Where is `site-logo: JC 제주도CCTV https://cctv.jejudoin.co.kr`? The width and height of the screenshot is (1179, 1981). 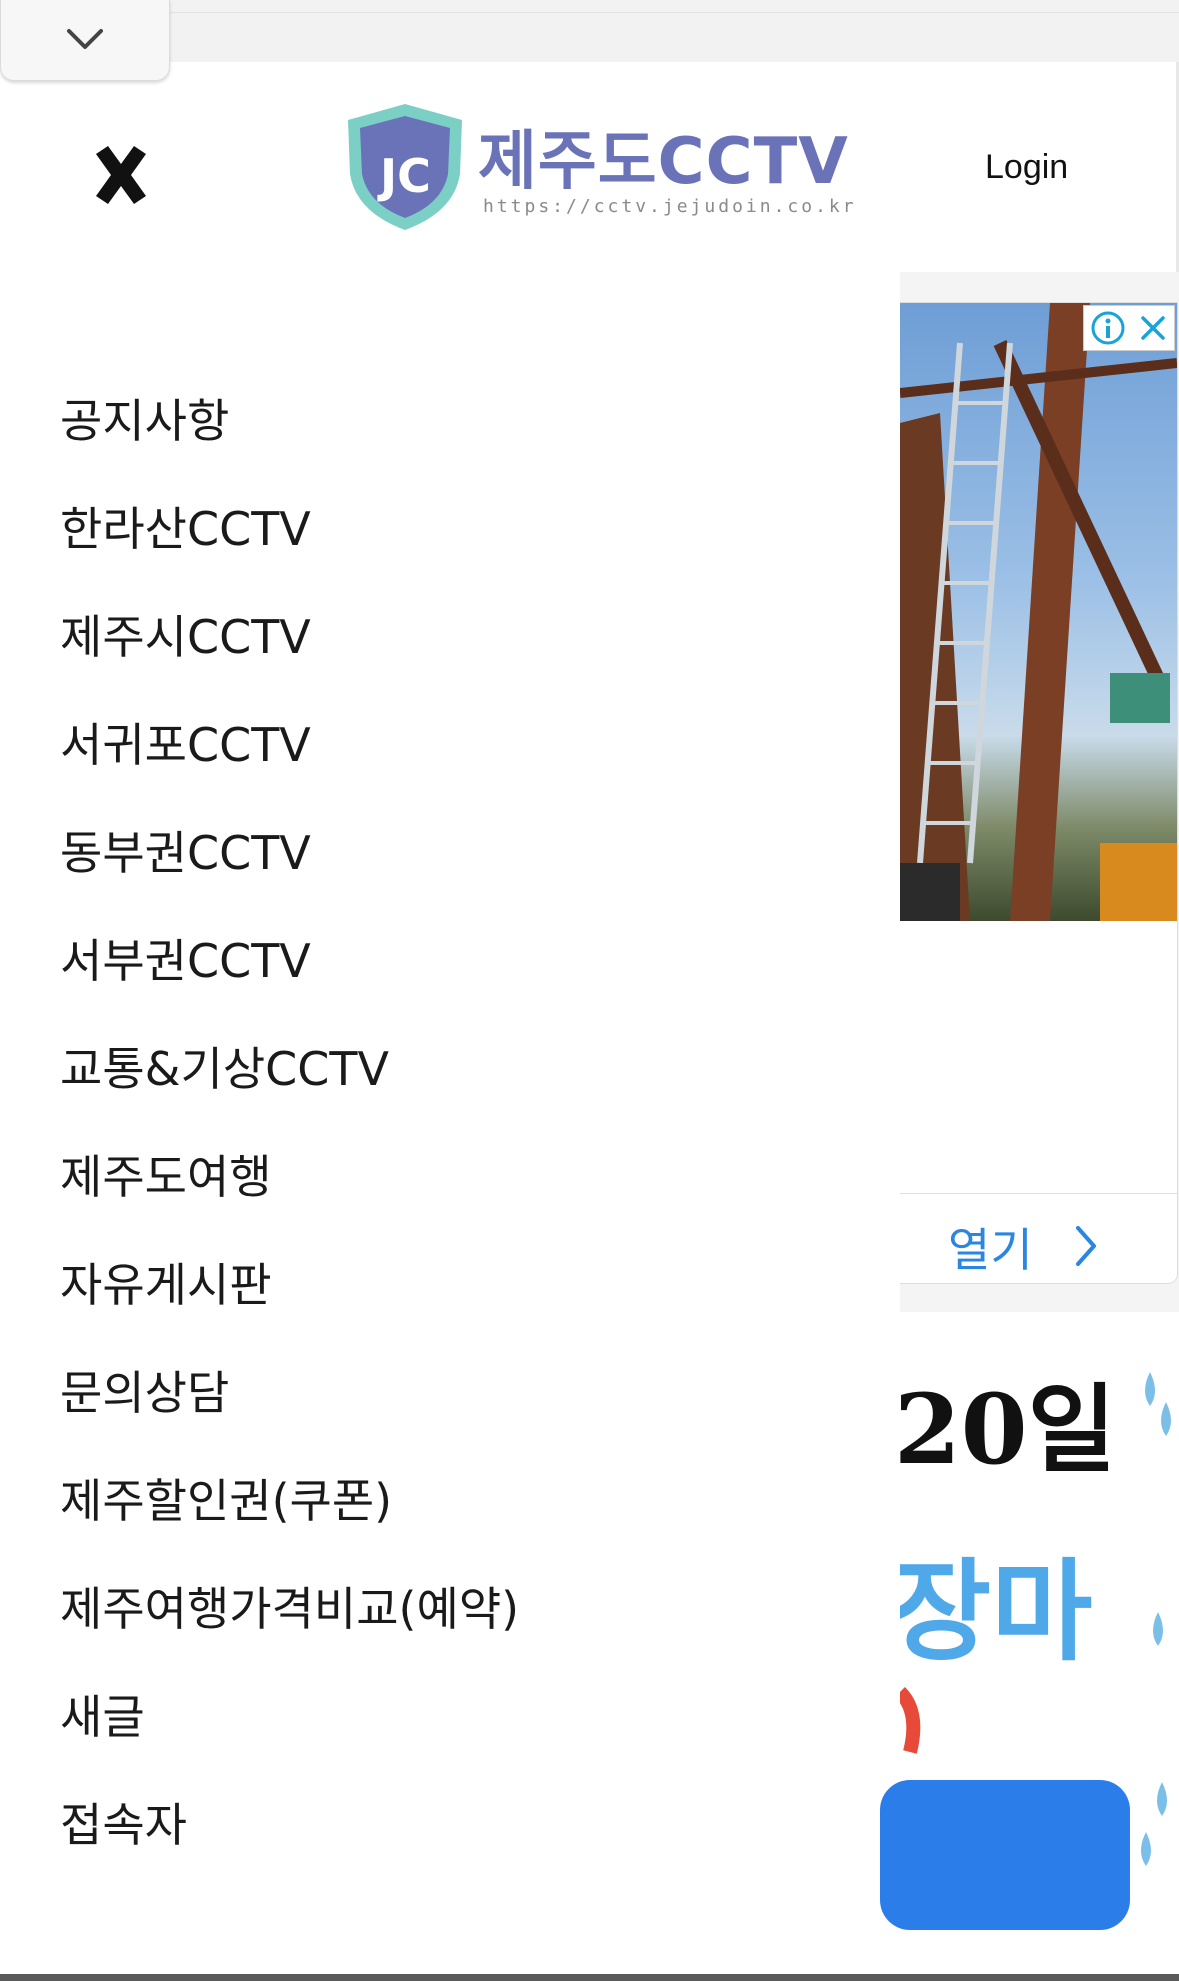
site-logo: JC 제주도CCTV https://cctv.jejudoin.co.kr is located at coordinates (596, 170).